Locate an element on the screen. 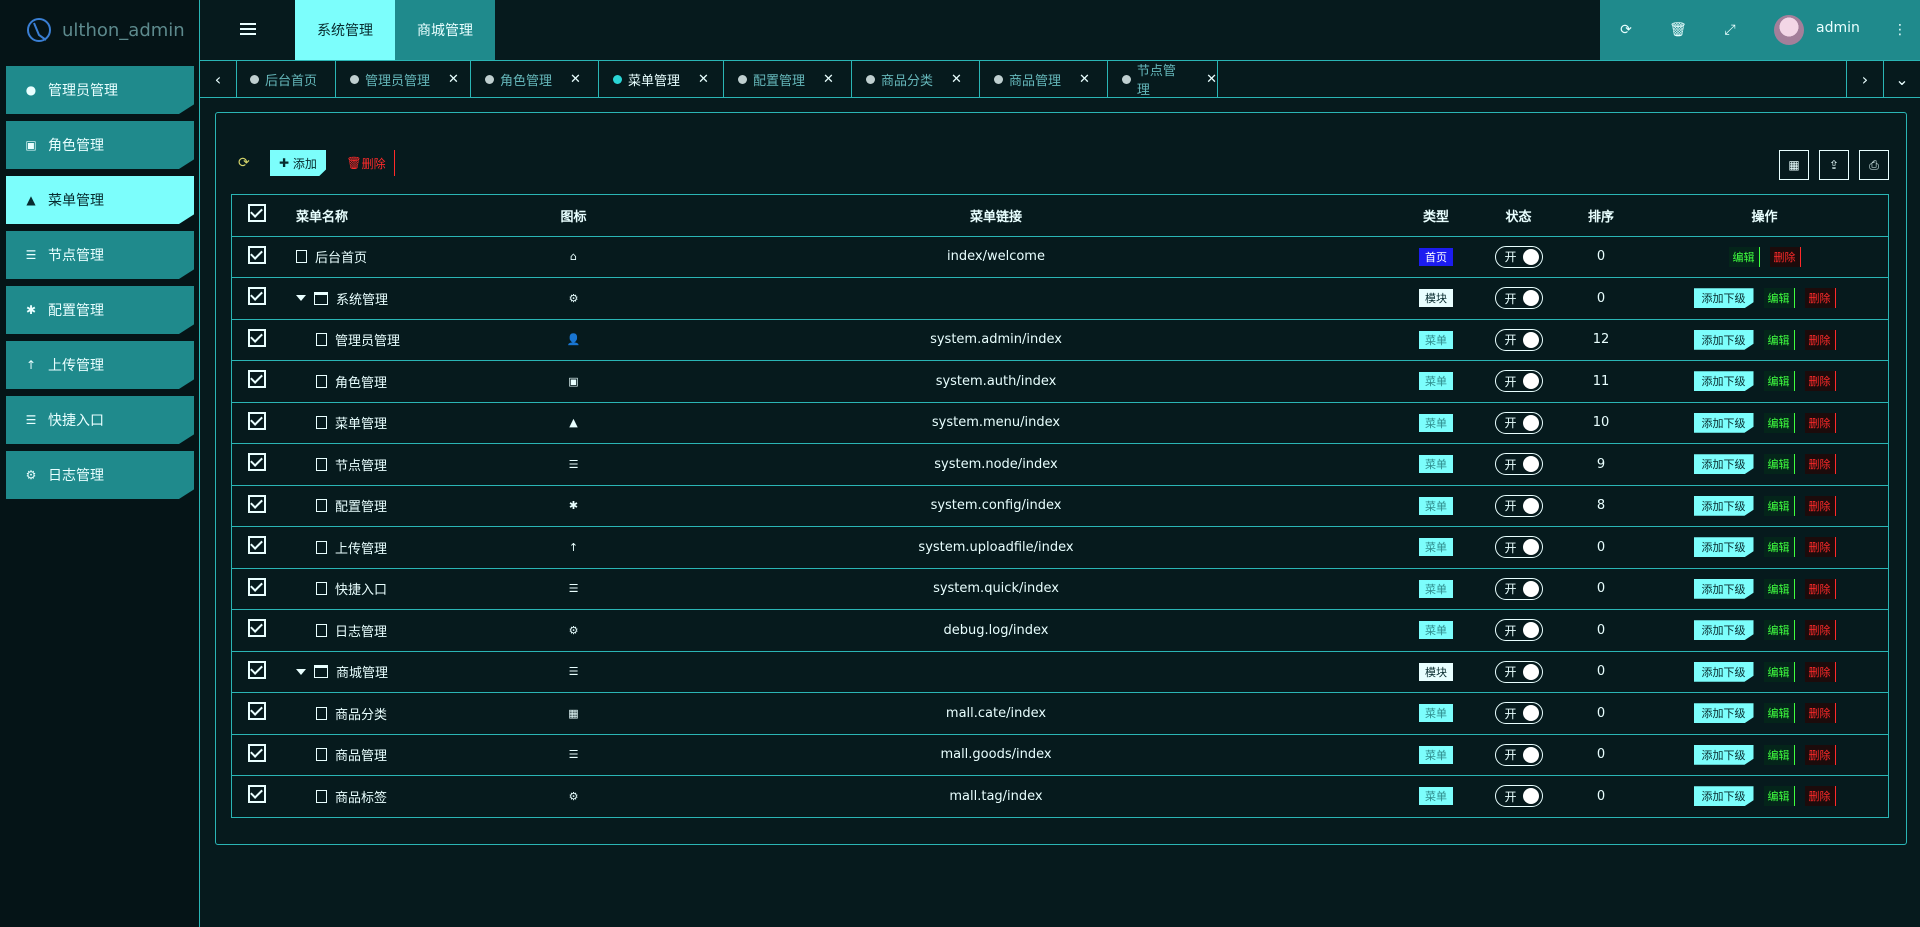 This screenshot has height=927, width=1920. trash-icon: 🗑 is located at coordinates (1678, 30).